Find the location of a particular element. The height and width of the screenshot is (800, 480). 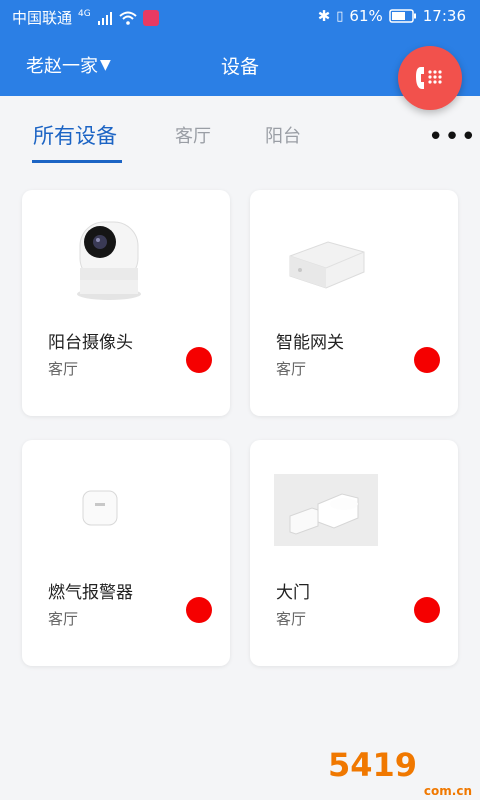

device-card-camera: 阳台摄像头 客厅 is located at coordinates (126, 303).